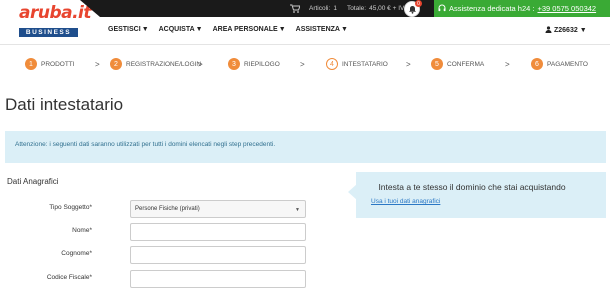 This screenshot has width=610, height=301. I want to click on step-label: RIEPILOGO, so click(262, 64).